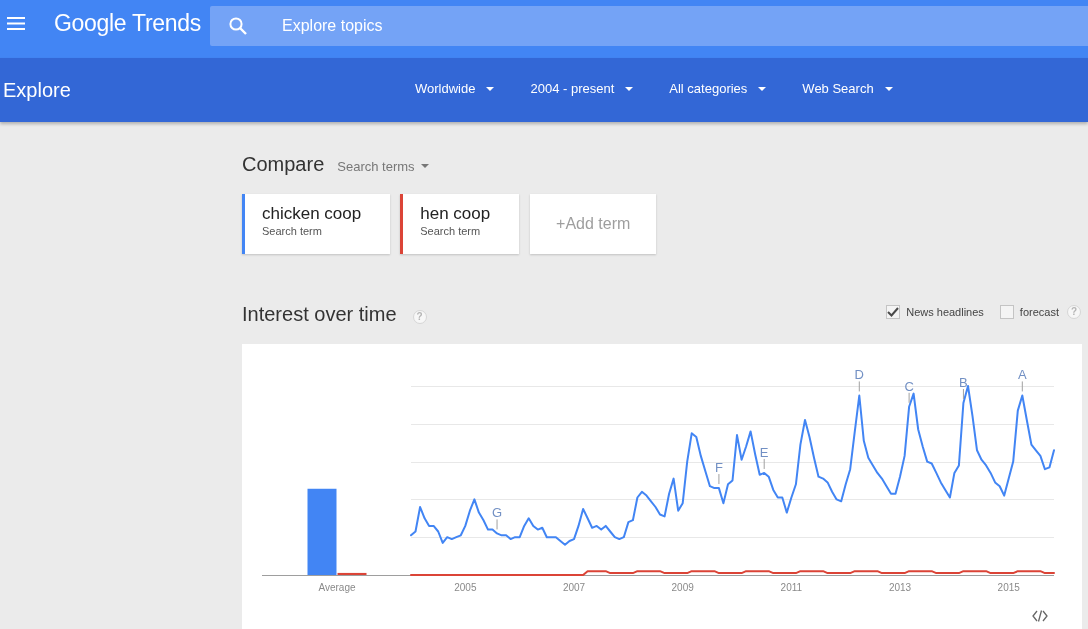 This screenshot has height=629, width=1088. I want to click on page-title: Explore, so click(37, 90).